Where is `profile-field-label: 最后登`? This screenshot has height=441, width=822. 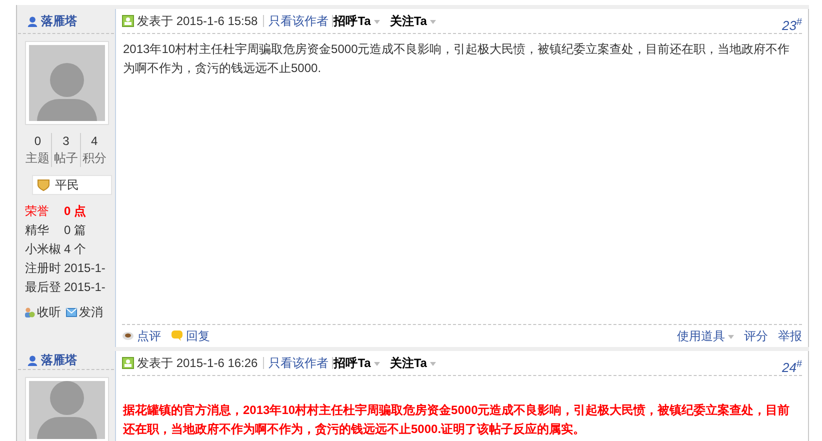
profile-field-label: 最后登 is located at coordinates (43, 287).